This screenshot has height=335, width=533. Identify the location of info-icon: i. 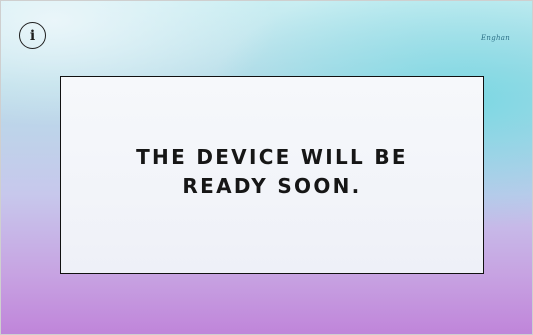
(32, 35).